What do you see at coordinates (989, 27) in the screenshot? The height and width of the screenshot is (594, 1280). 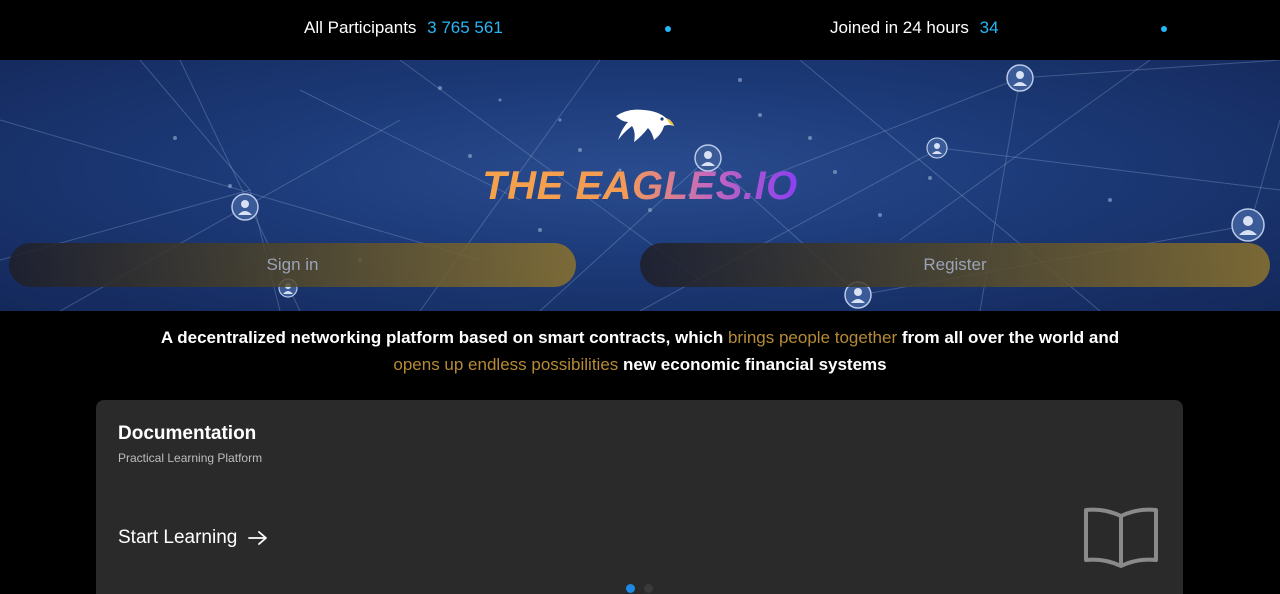 I see `joined-24h-value: 34` at bounding box center [989, 27].